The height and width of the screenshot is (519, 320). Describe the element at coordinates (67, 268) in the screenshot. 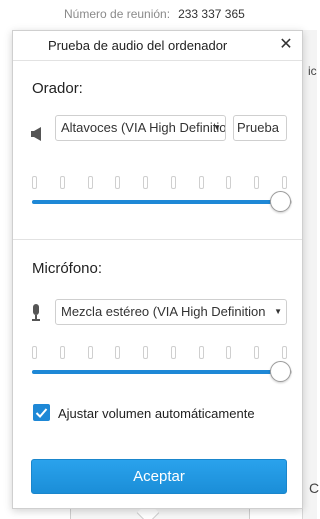

I see `microphone-label: Micrófono:` at that location.